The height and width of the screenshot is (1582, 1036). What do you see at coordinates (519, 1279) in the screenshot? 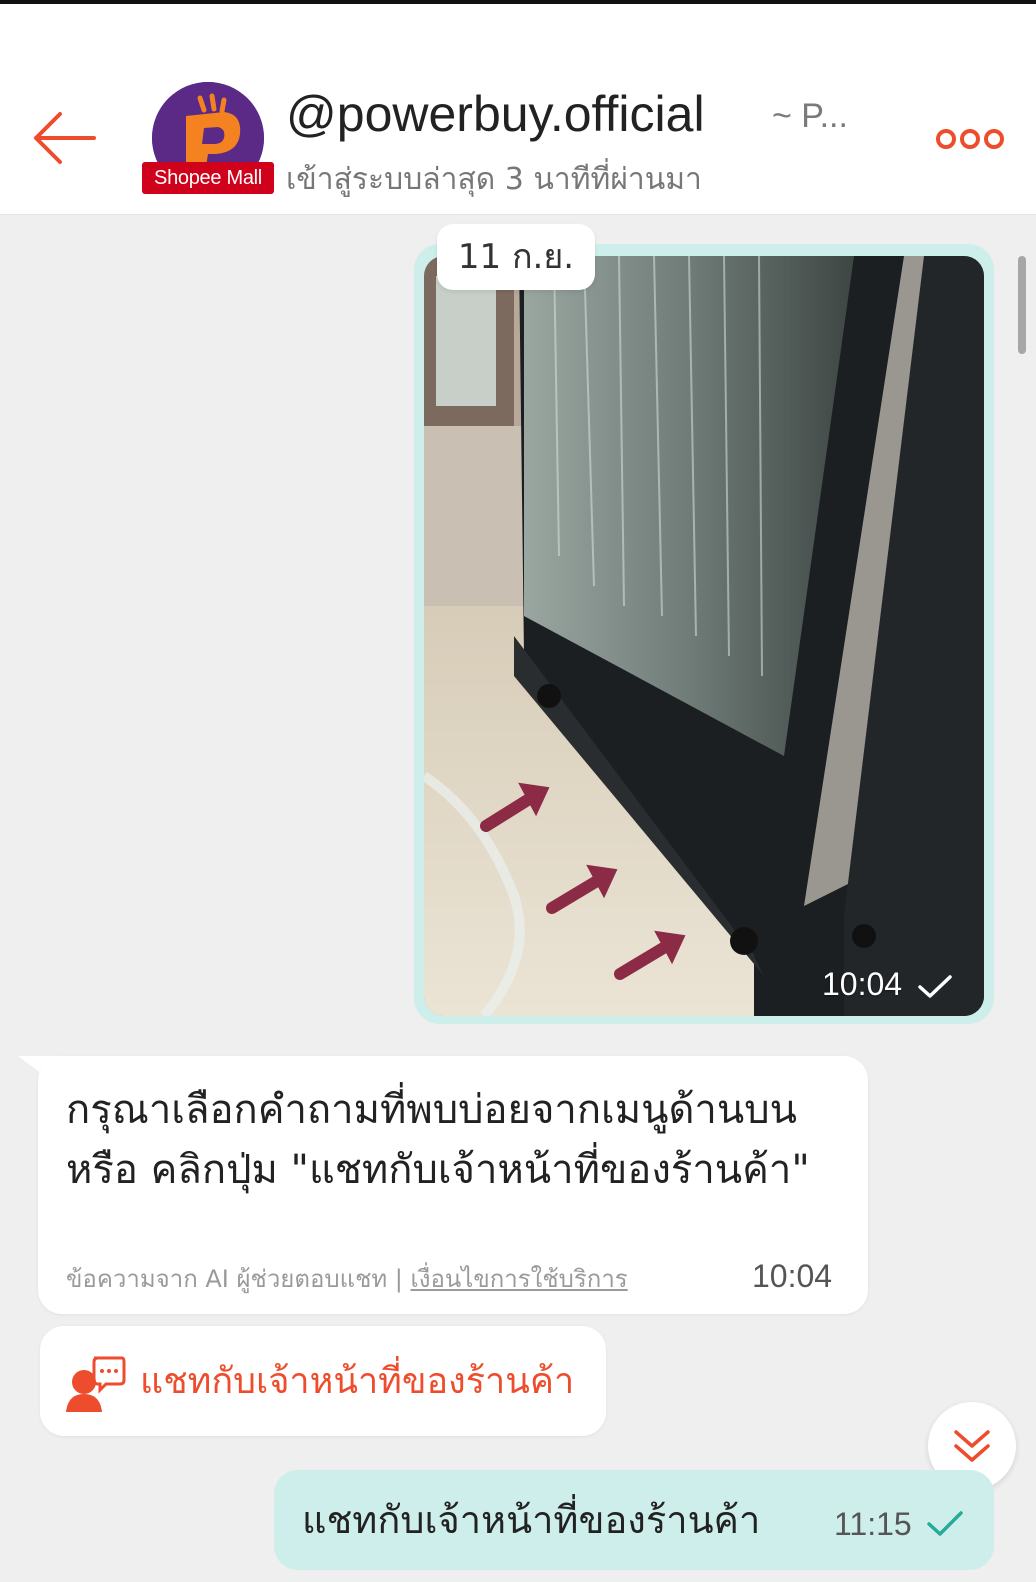
I see `terms-link: เงื่อนไขการใช้บริการ` at bounding box center [519, 1279].